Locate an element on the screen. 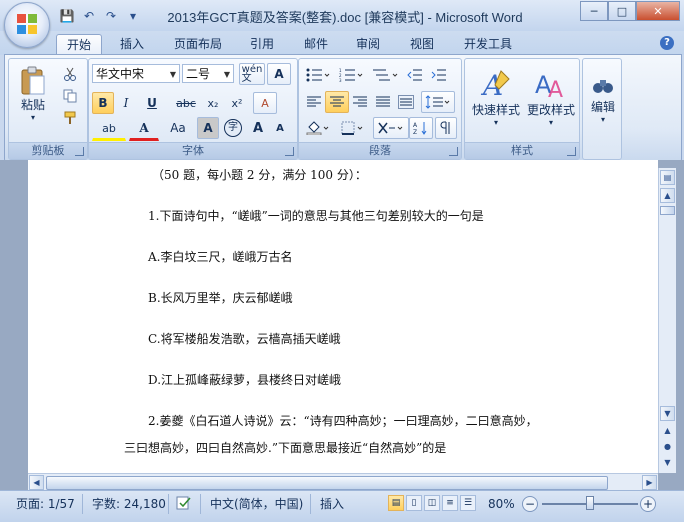 The width and height of the screenshot is (684, 522). underline-button: U is located at coordinates (152, 103).